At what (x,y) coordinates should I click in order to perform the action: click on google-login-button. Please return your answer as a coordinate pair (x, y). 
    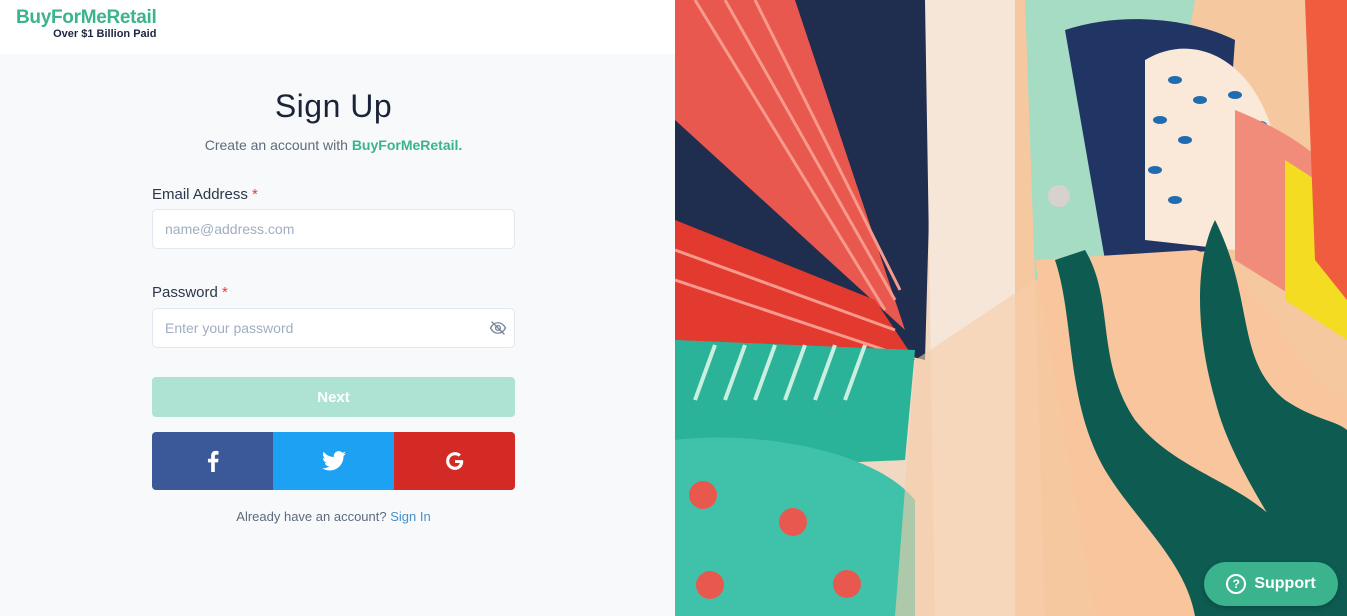
    Looking at the image, I should click on (454, 461).